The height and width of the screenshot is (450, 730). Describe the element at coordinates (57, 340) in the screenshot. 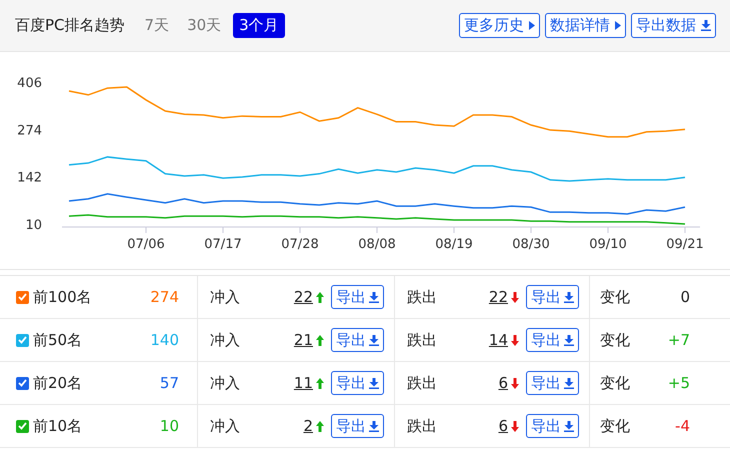

I see `rank-label: 前50名` at that location.